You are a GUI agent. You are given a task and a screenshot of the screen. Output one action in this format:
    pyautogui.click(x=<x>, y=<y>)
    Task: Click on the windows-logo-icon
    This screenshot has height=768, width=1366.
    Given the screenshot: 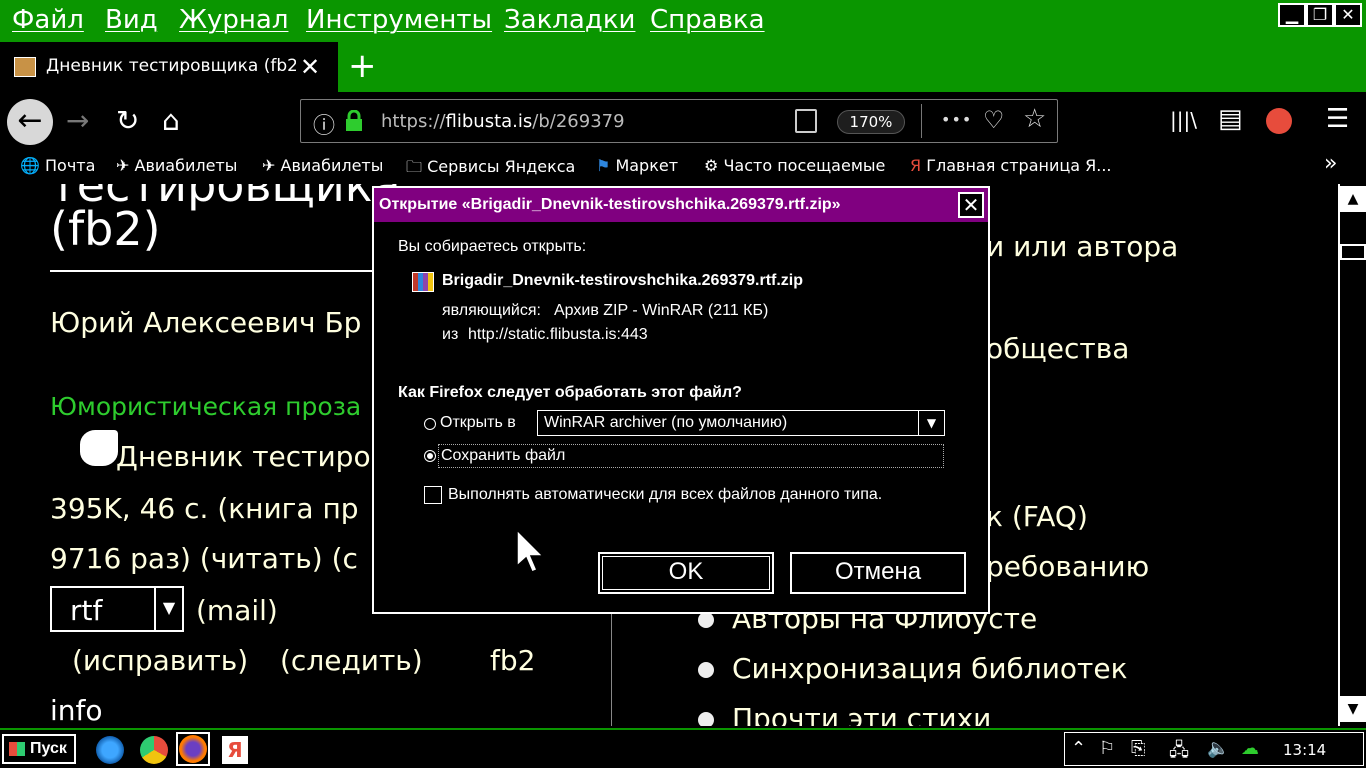 What is the action you would take?
    pyautogui.click(x=17, y=749)
    